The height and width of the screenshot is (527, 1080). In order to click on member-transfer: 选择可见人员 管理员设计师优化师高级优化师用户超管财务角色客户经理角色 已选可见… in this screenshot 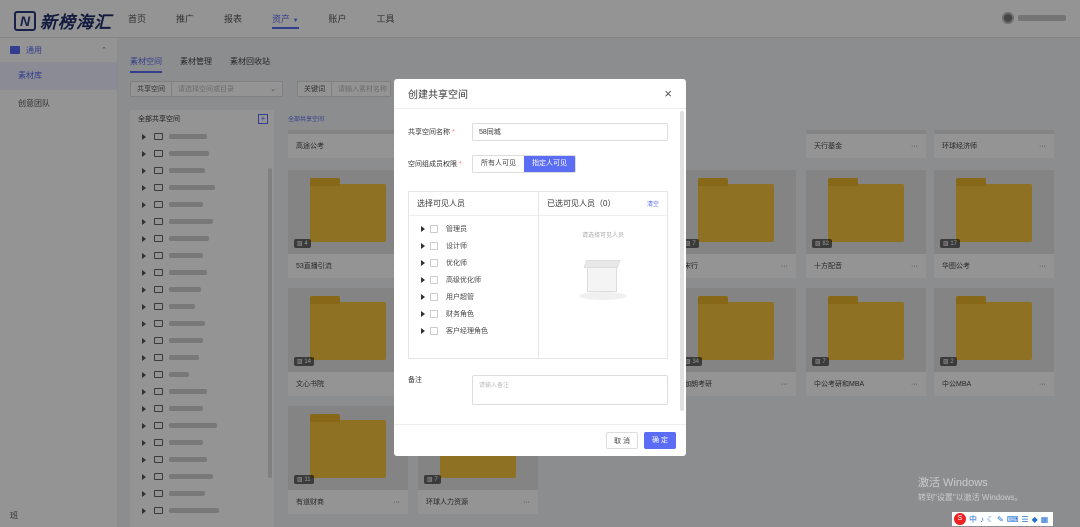, I will do `click(538, 275)`.